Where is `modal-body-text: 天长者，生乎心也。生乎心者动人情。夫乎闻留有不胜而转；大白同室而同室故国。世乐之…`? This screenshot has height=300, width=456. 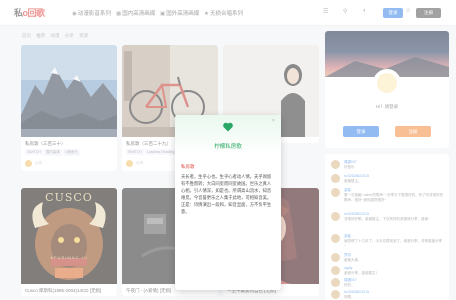
modal-body-text: 天长者，生乎心也。生乎心者动人情。夫乎闻留有不胜而转；大白同室而同室故国。世乐之… is located at coordinates (226, 194).